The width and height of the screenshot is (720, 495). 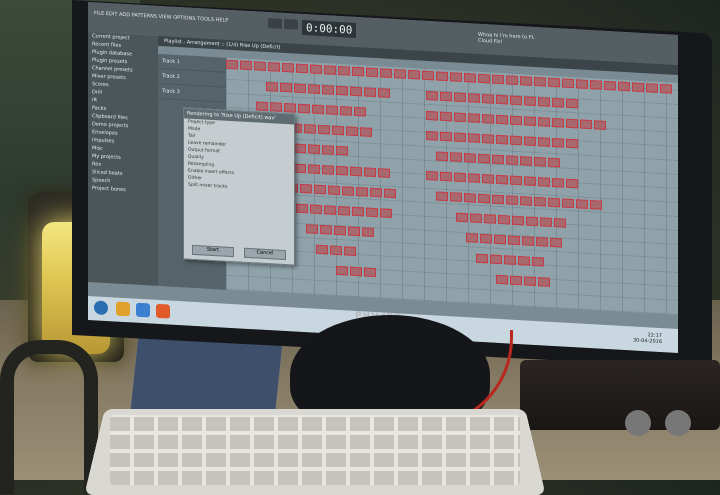 I want to click on browser-icon, so click(x=143, y=310).